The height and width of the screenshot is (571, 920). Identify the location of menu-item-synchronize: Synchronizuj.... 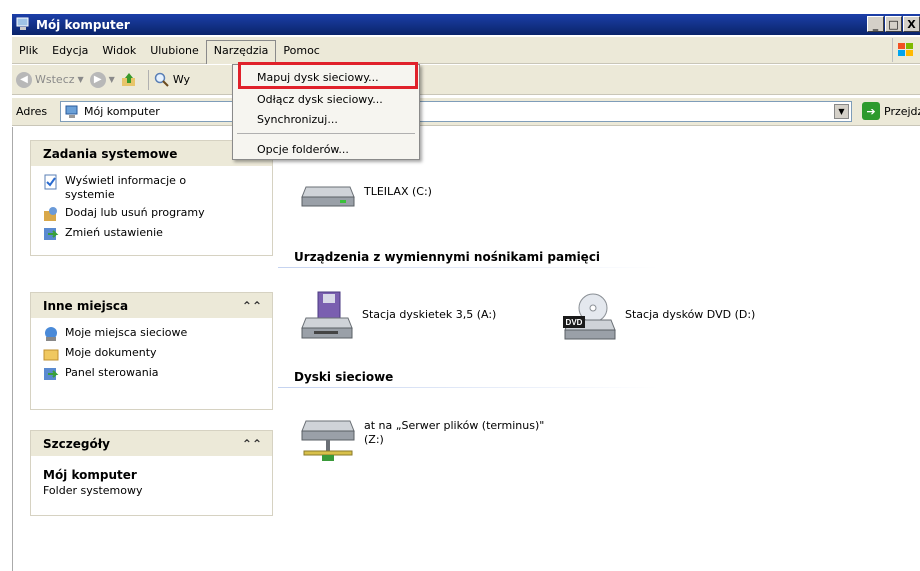
(326, 119).